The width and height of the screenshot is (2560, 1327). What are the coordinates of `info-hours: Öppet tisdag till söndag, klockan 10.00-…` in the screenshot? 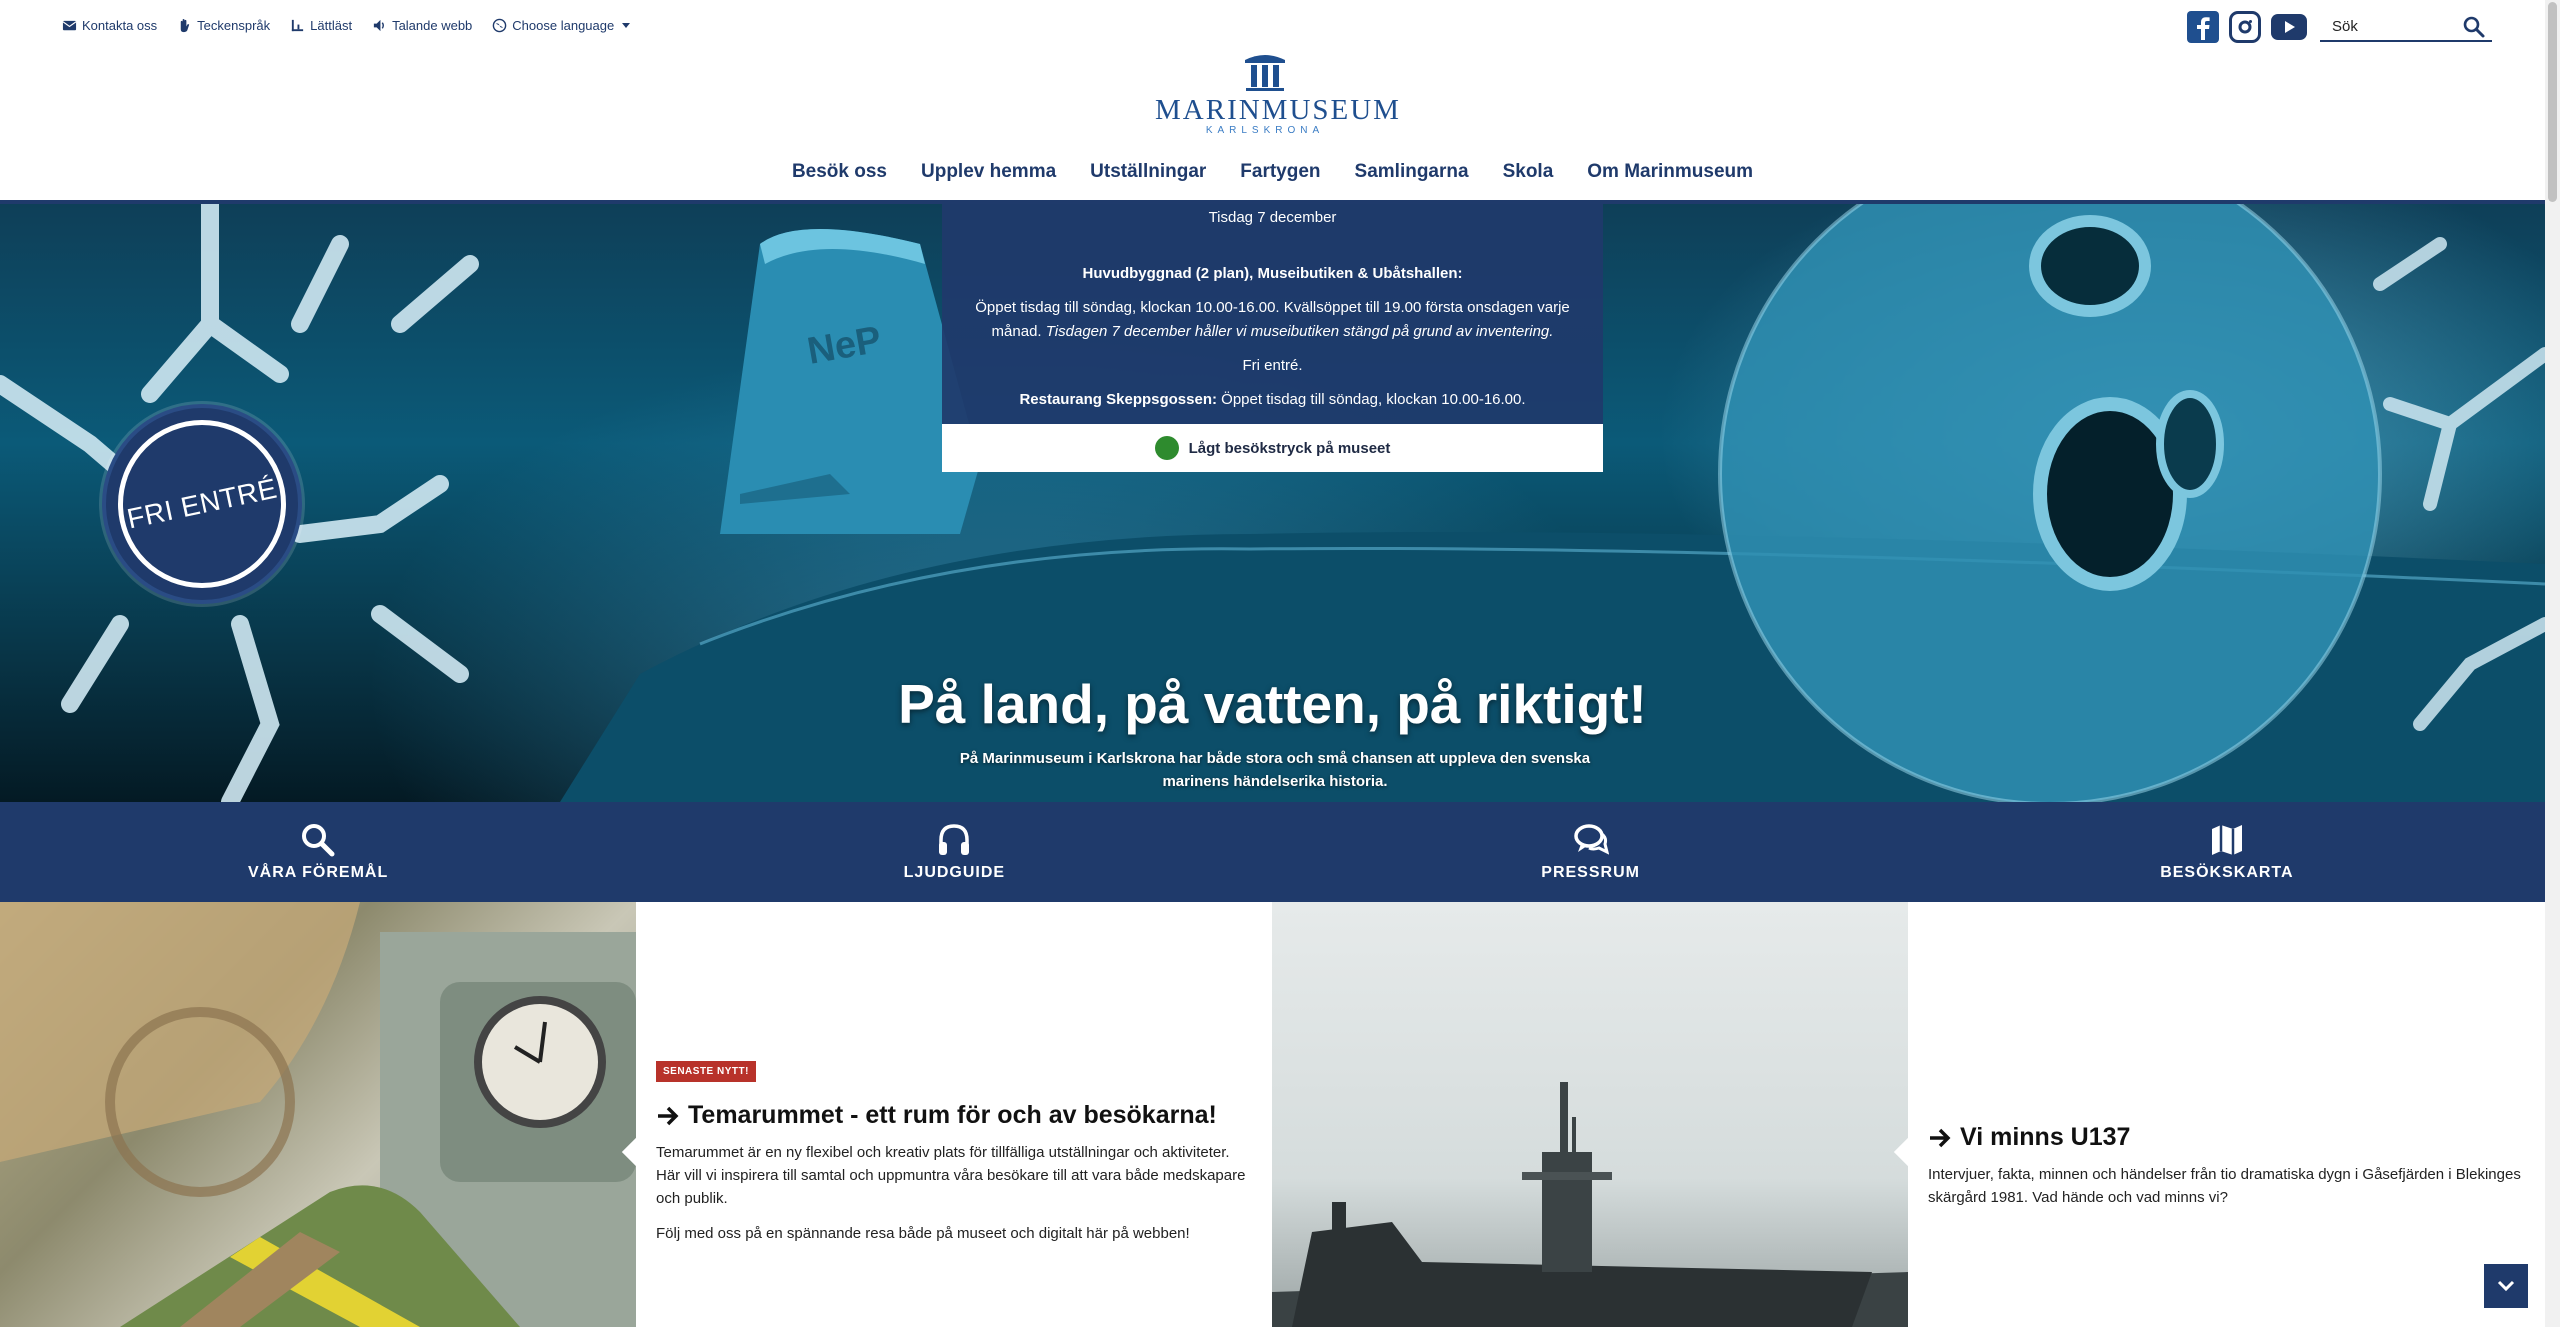 It's located at (1272, 320).